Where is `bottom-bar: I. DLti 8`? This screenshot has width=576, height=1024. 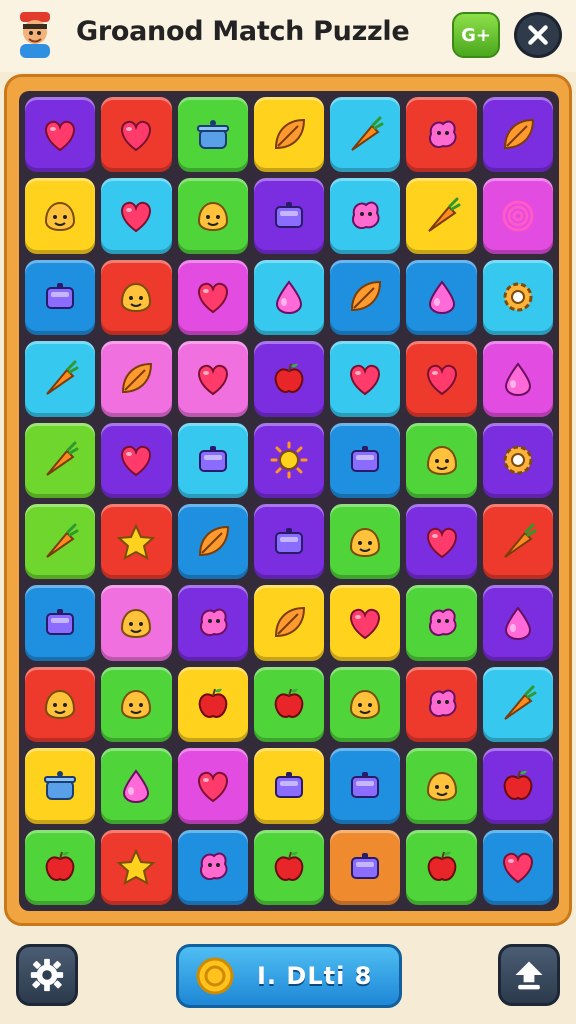 bottom-bar: I. DLti 8 is located at coordinates (288, 977).